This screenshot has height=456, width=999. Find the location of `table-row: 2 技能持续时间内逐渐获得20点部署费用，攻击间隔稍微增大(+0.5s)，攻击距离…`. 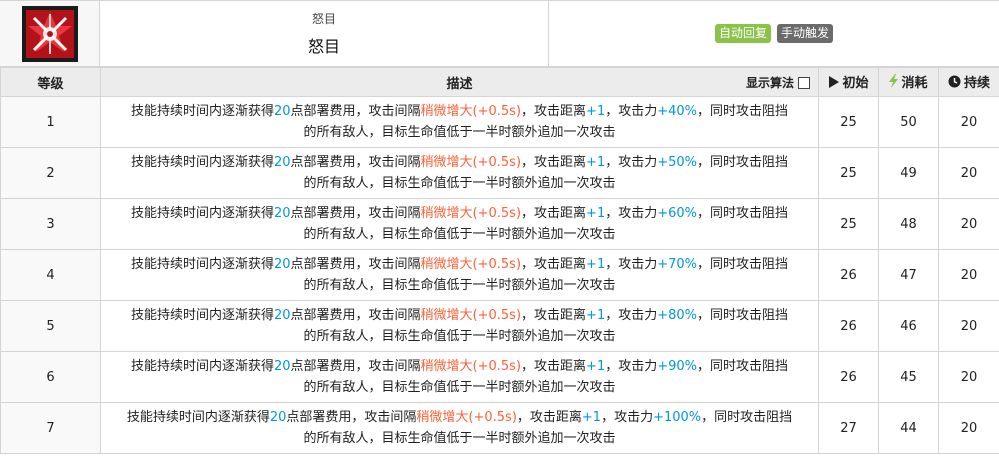

table-row: 2 技能持续时间内逐渐获得20点部署费用，攻击间隔稍微增大(+0.5s)，攻击距离… is located at coordinates (499, 173).